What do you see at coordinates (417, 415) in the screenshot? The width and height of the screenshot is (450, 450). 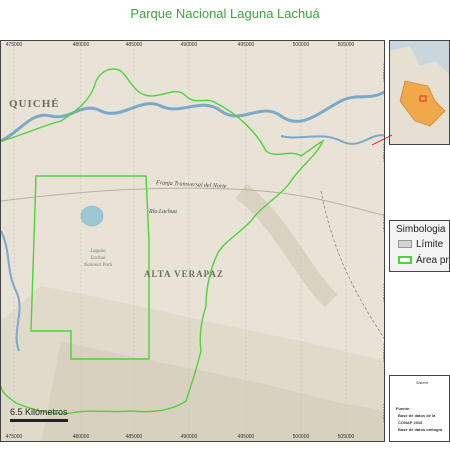 I see `info-line: Base de datos de la` at bounding box center [417, 415].